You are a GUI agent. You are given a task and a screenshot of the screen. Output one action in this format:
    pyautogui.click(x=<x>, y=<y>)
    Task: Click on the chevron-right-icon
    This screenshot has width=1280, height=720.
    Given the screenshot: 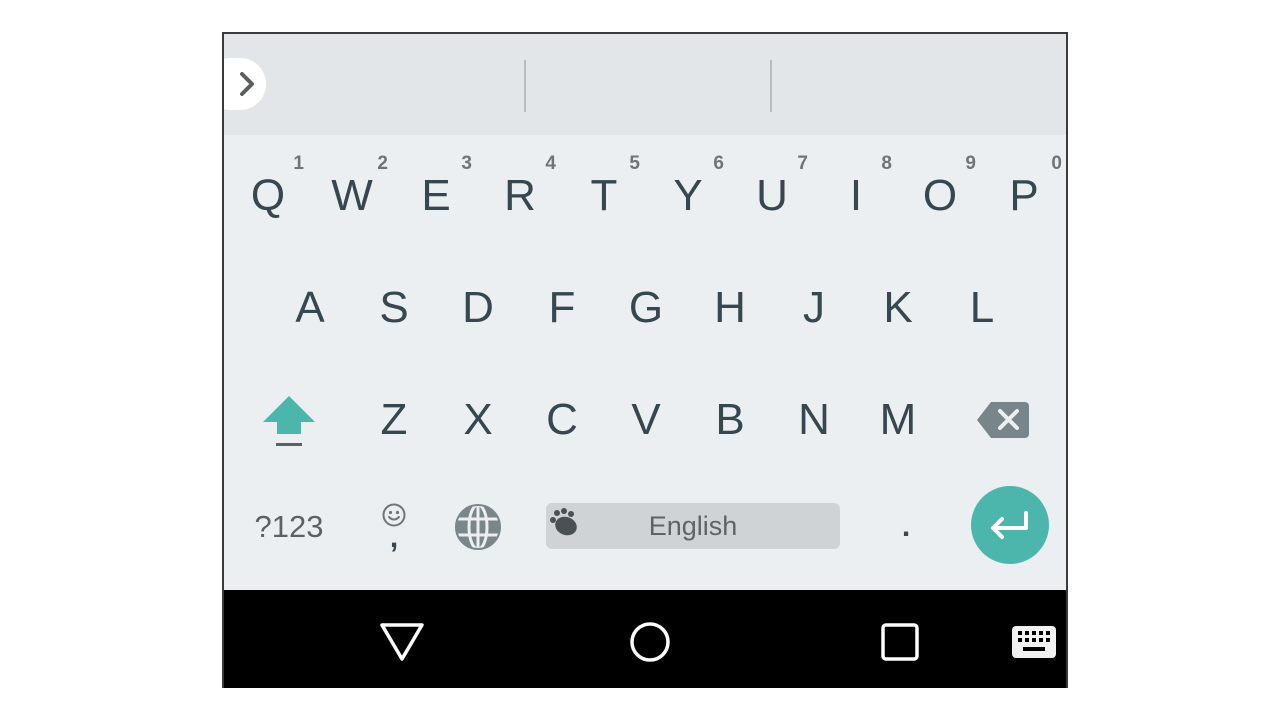 What is the action you would take?
    pyautogui.click(x=247, y=84)
    